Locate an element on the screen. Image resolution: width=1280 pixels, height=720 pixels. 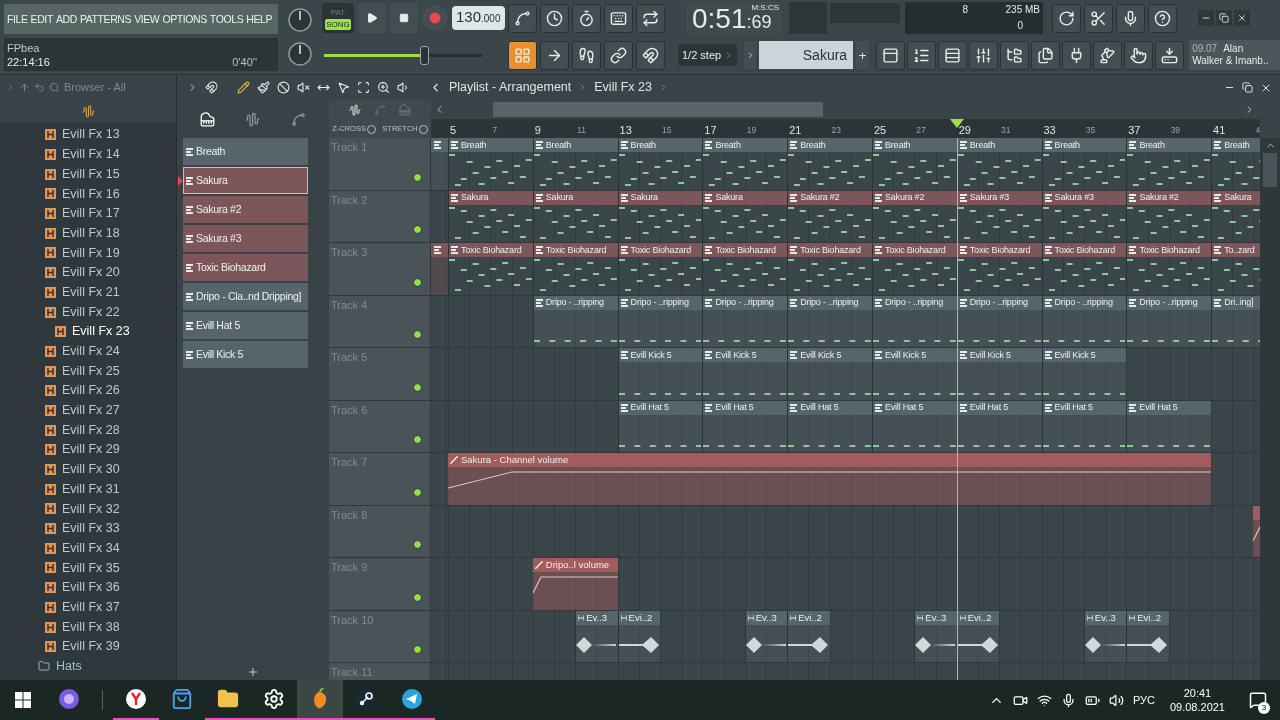
browser-item: Evill Fx 31 is located at coordinates (88, 489).